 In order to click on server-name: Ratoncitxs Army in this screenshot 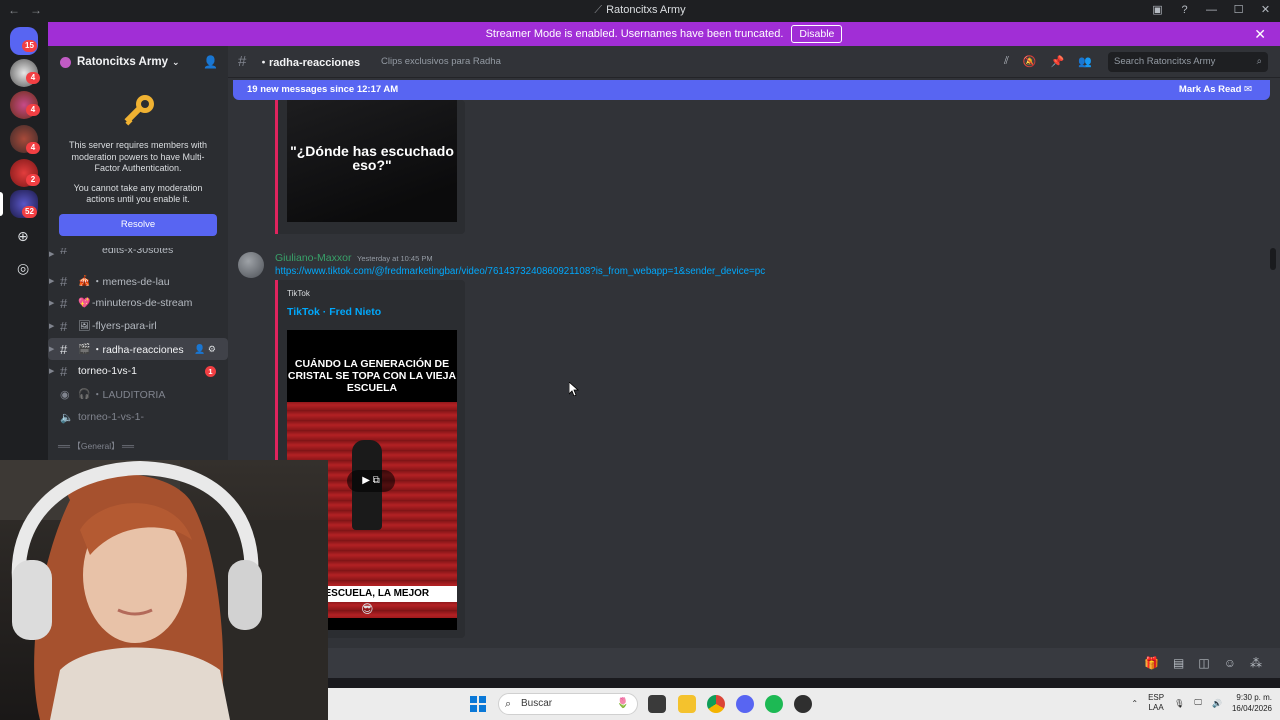, I will do `click(122, 62)`.